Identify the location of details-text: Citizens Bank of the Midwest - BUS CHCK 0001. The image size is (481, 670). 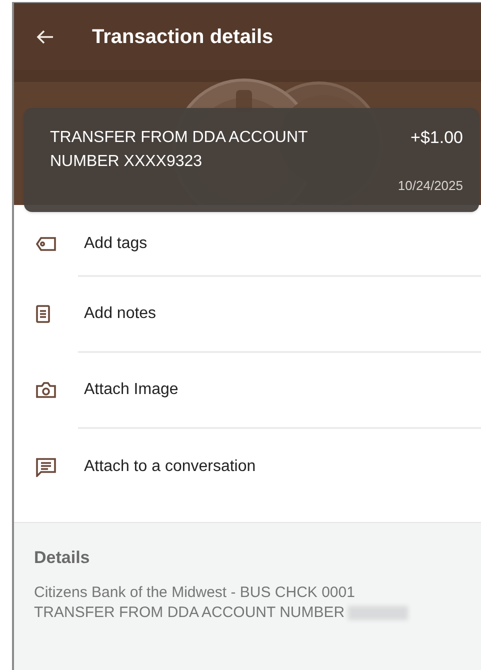
(194, 592).